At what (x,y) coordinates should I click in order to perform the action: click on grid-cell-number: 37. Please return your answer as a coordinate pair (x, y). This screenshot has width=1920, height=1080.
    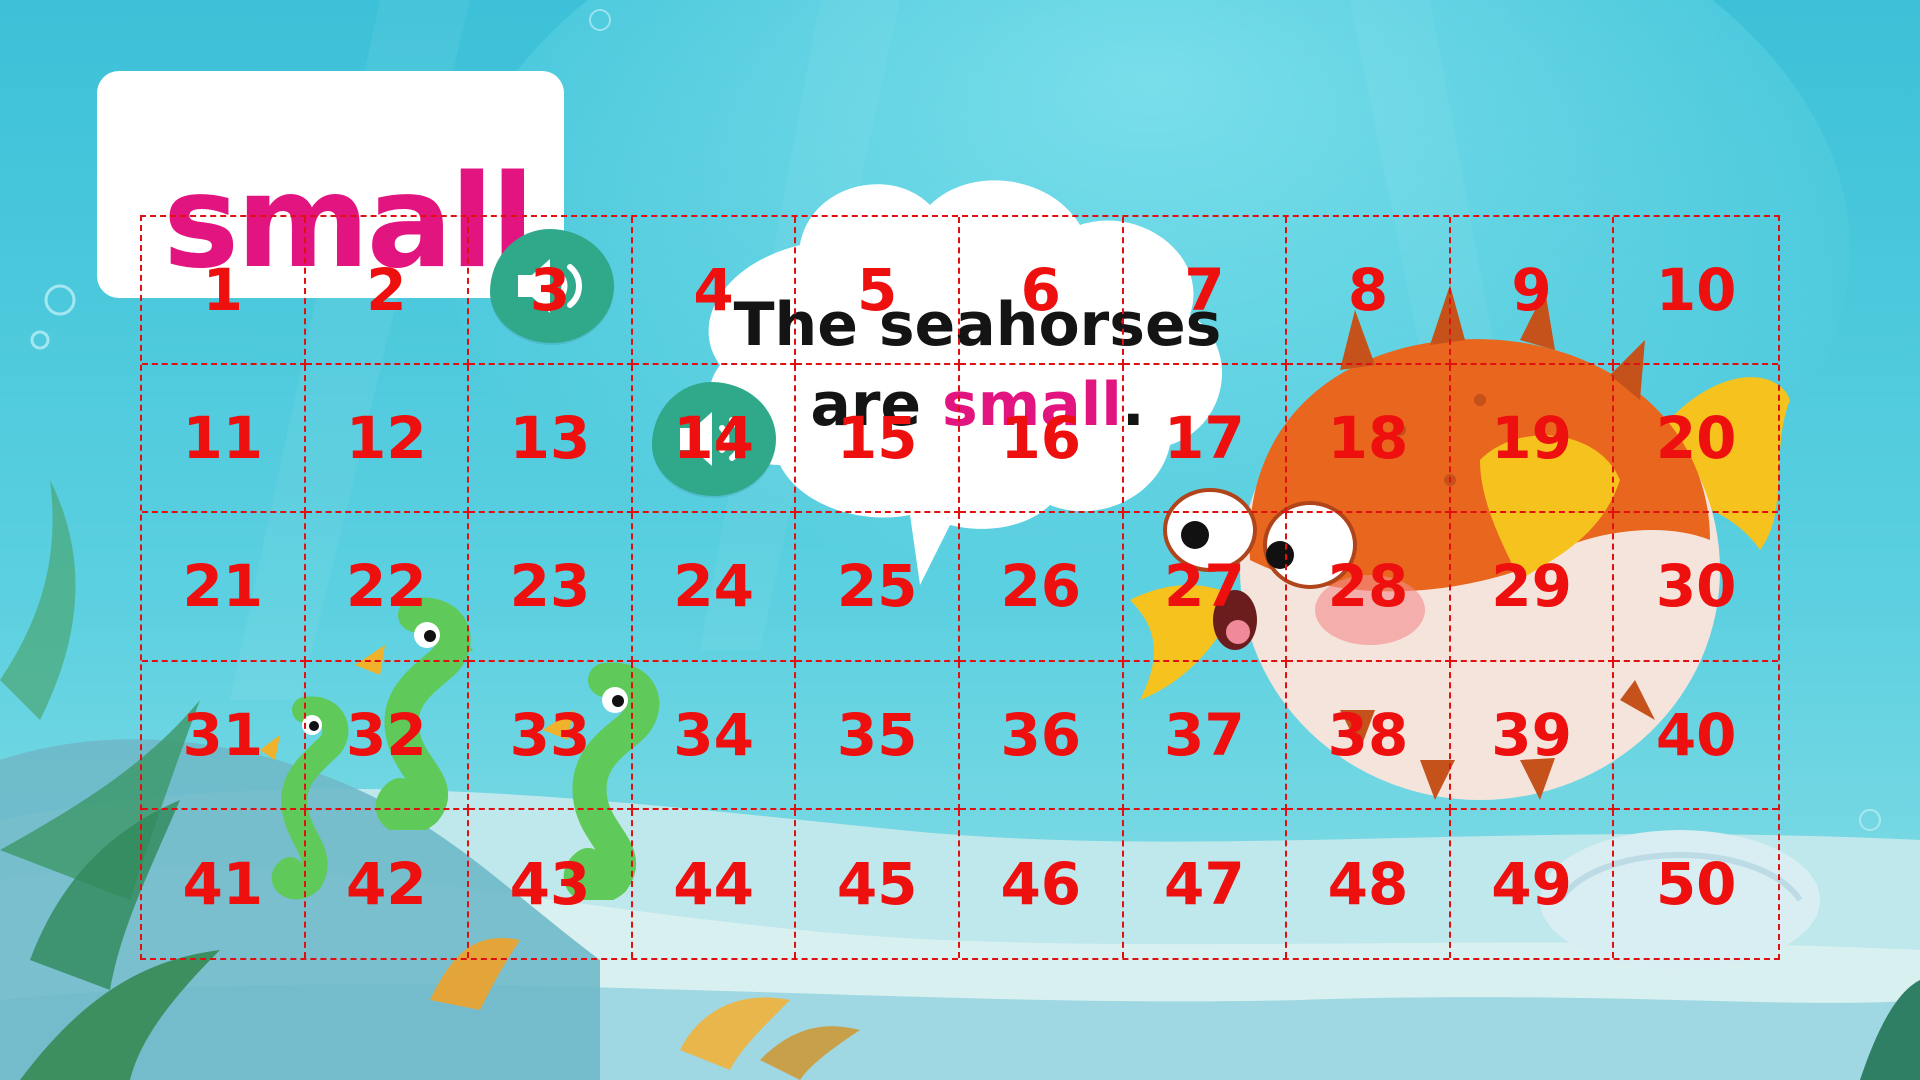
    Looking at the image, I should click on (1204, 734).